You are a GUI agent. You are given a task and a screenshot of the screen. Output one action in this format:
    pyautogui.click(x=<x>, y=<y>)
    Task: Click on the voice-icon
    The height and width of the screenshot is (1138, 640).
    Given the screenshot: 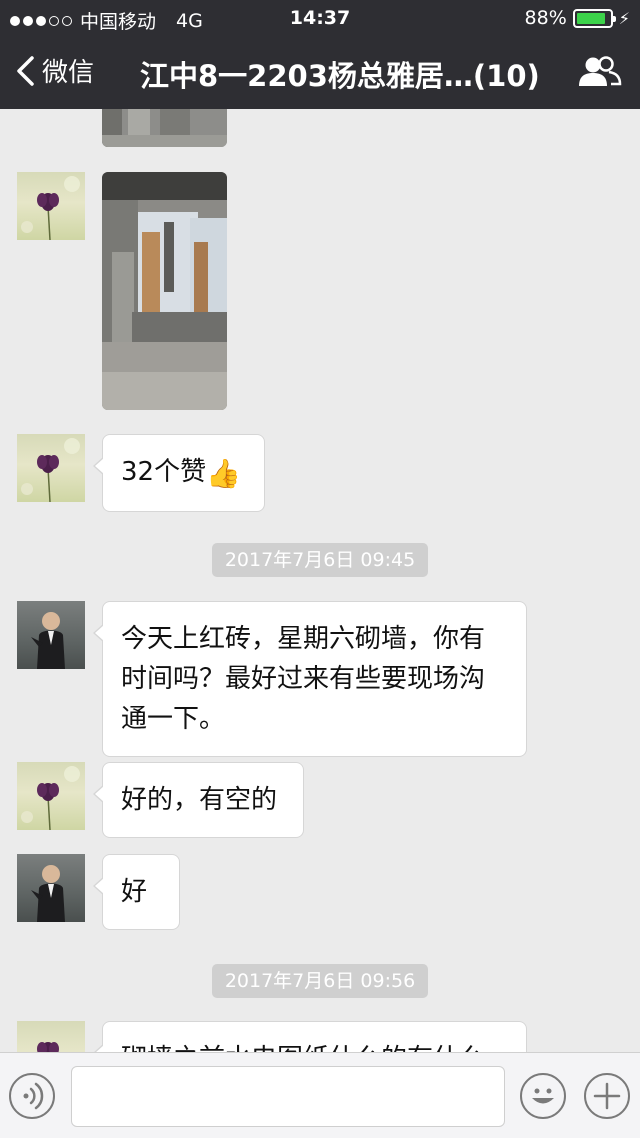 What is the action you would take?
    pyautogui.click(x=33, y=1096)
    